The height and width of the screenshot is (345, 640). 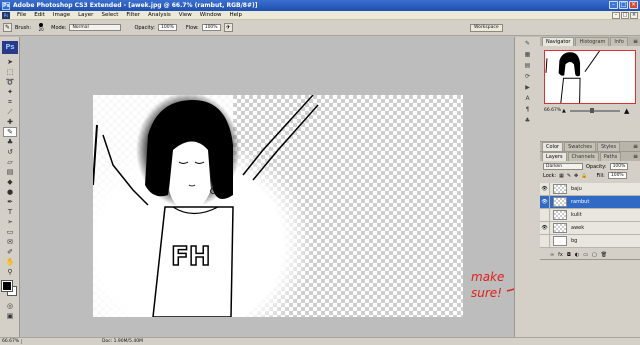 What do you see at coordinates (616, 15) in the screenshot?
I see `doc-minimize-button: –` at bounding box center [616, 15].